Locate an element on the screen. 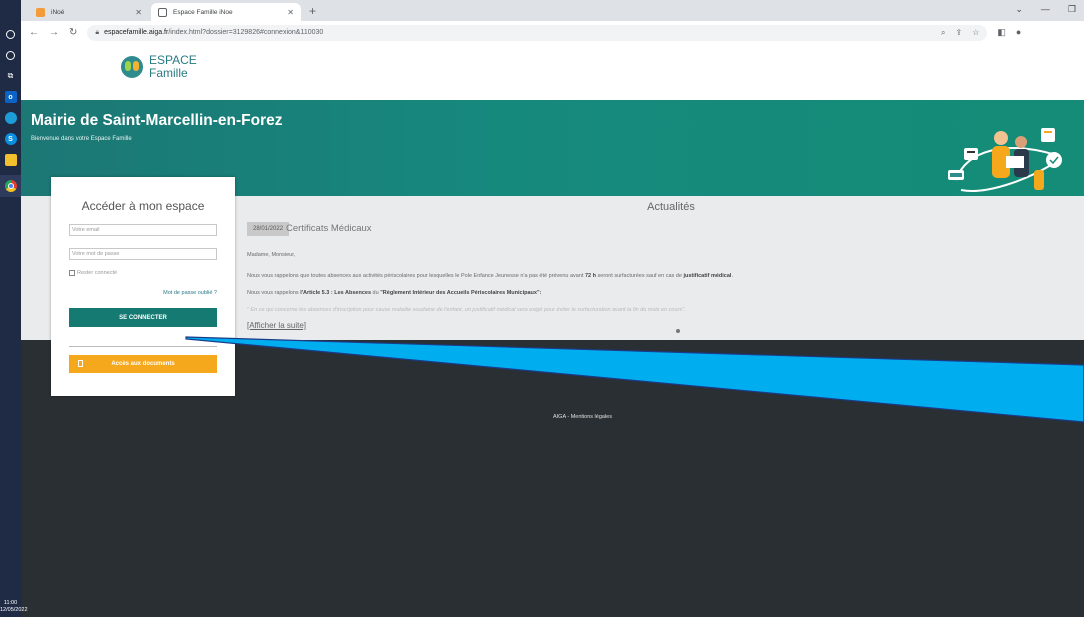 The image size is (1084, 617). document-icon is located at coordinates (80, 363).